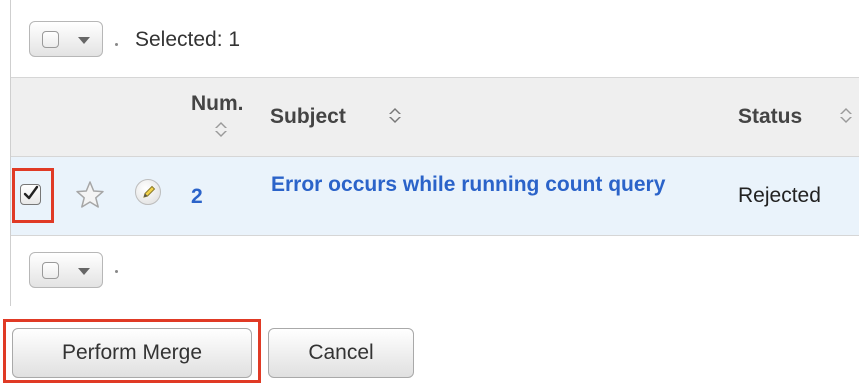  What do you see at coordinates (66, 270) in the screenshot?
I see `select-all-dropdown-bottom` at bounding box center [66, 270].